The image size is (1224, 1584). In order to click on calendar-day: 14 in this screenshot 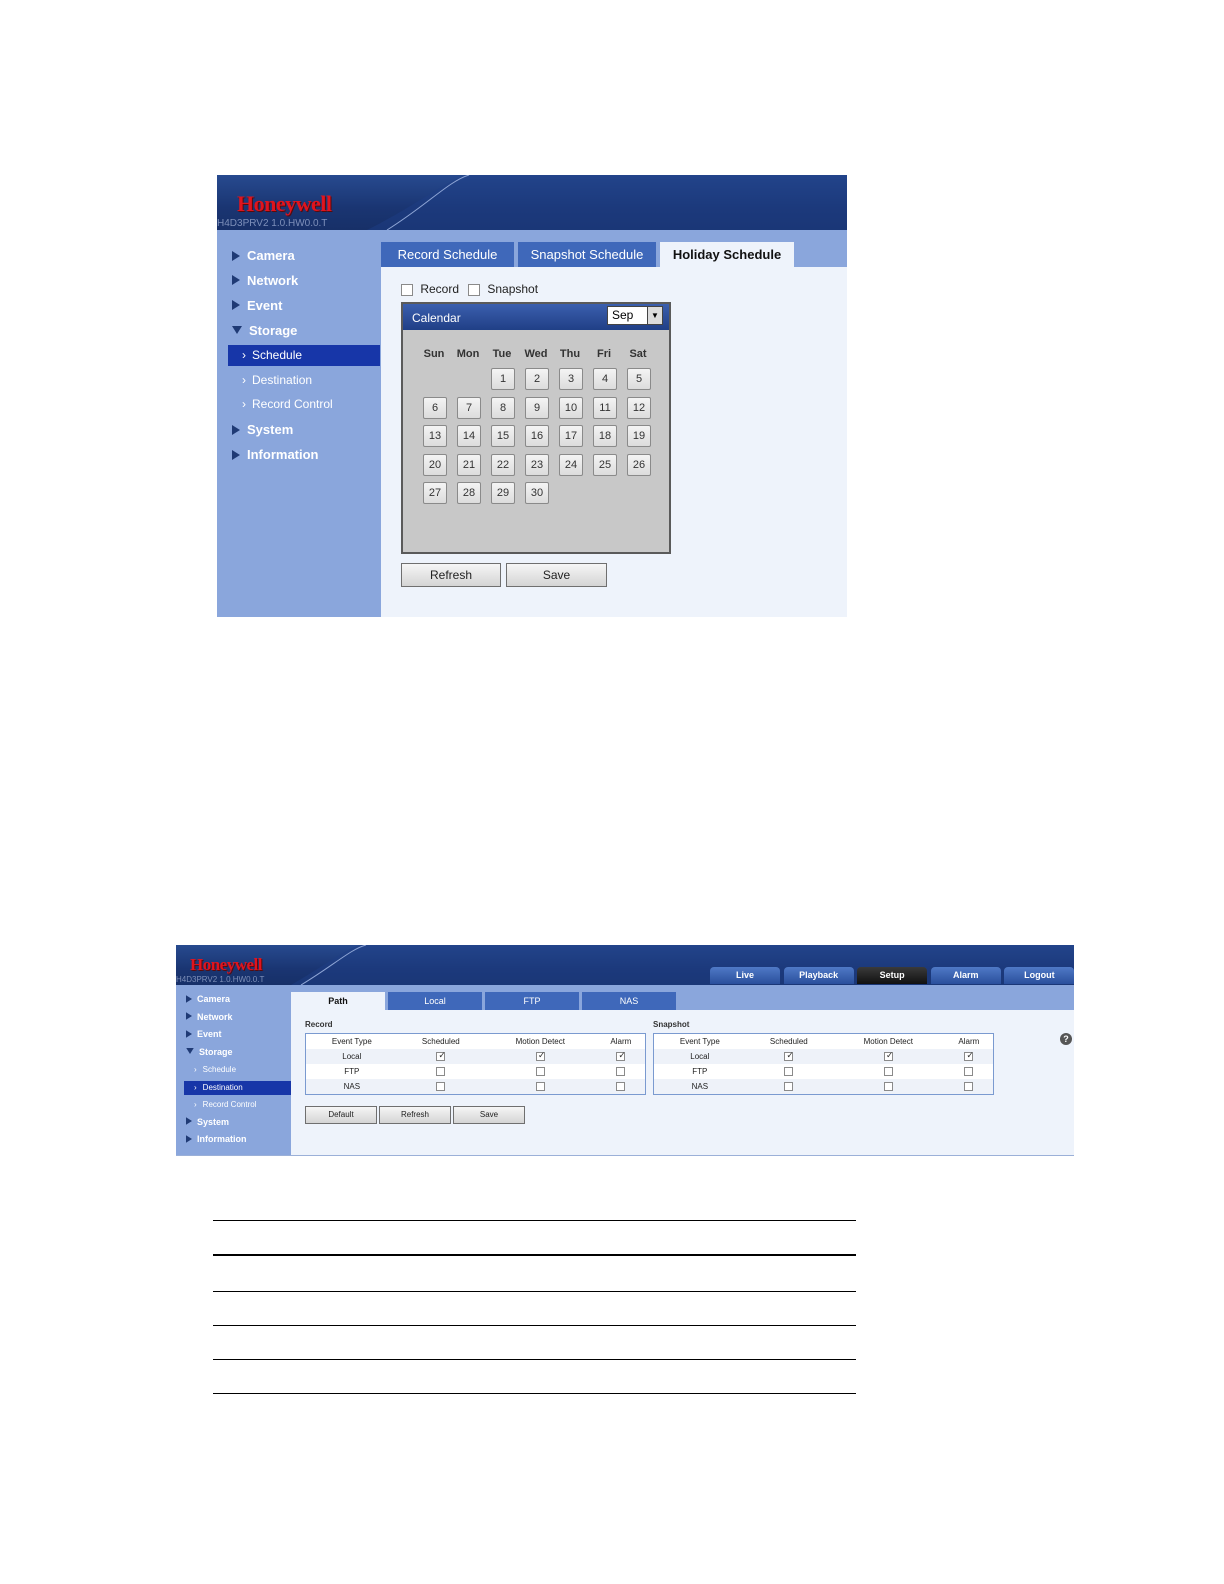, I will do `click(469, 436)`.